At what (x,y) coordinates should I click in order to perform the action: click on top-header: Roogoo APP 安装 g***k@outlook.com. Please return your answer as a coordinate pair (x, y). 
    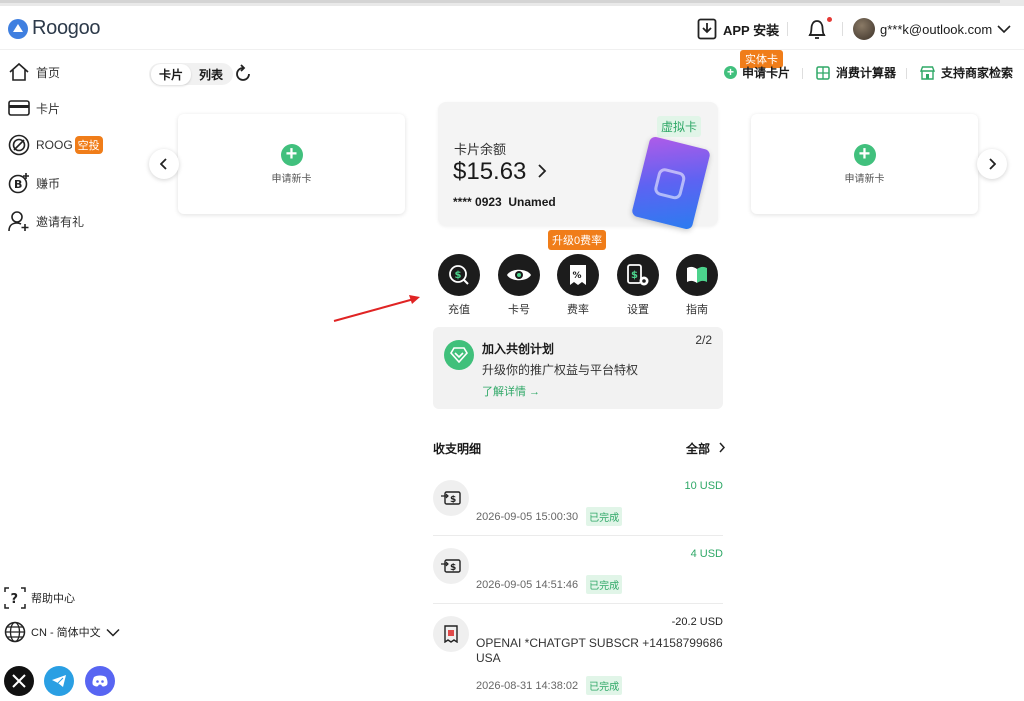
    Looking at the image, I should click on (512, 28).